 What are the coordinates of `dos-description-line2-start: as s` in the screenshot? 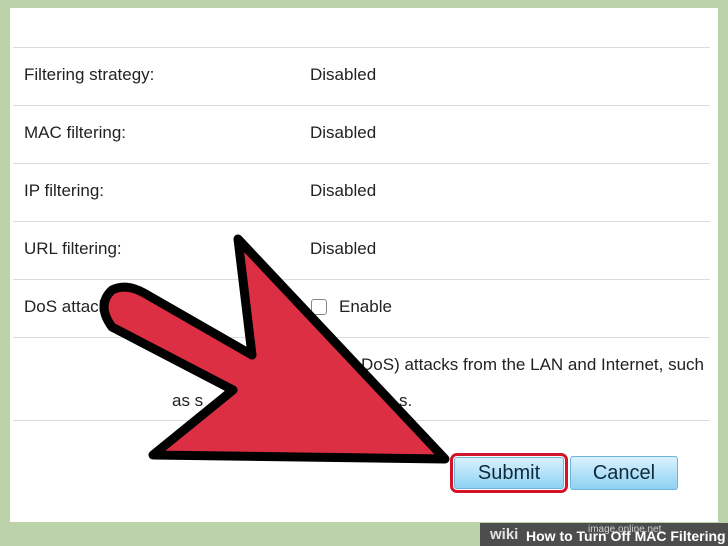 It's located at (188, 400).